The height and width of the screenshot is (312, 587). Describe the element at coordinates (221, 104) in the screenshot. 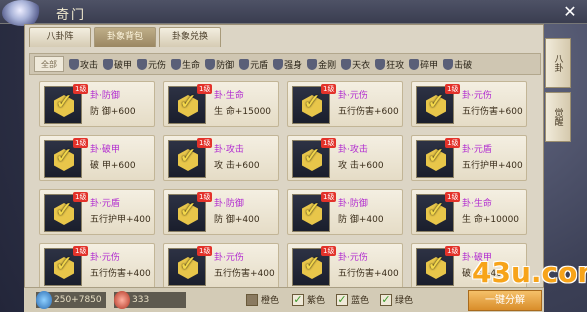

I see `item-card: ✓ 1级 卦·生命生 命+15000` at that location.